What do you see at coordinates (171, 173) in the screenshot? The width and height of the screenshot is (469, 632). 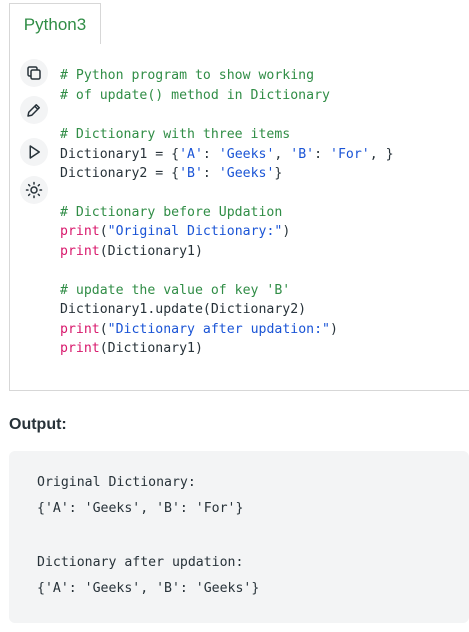 I see `code-line: Dictionary2 = {'B': 'Geeks'}` at bounding box center [171, 173].